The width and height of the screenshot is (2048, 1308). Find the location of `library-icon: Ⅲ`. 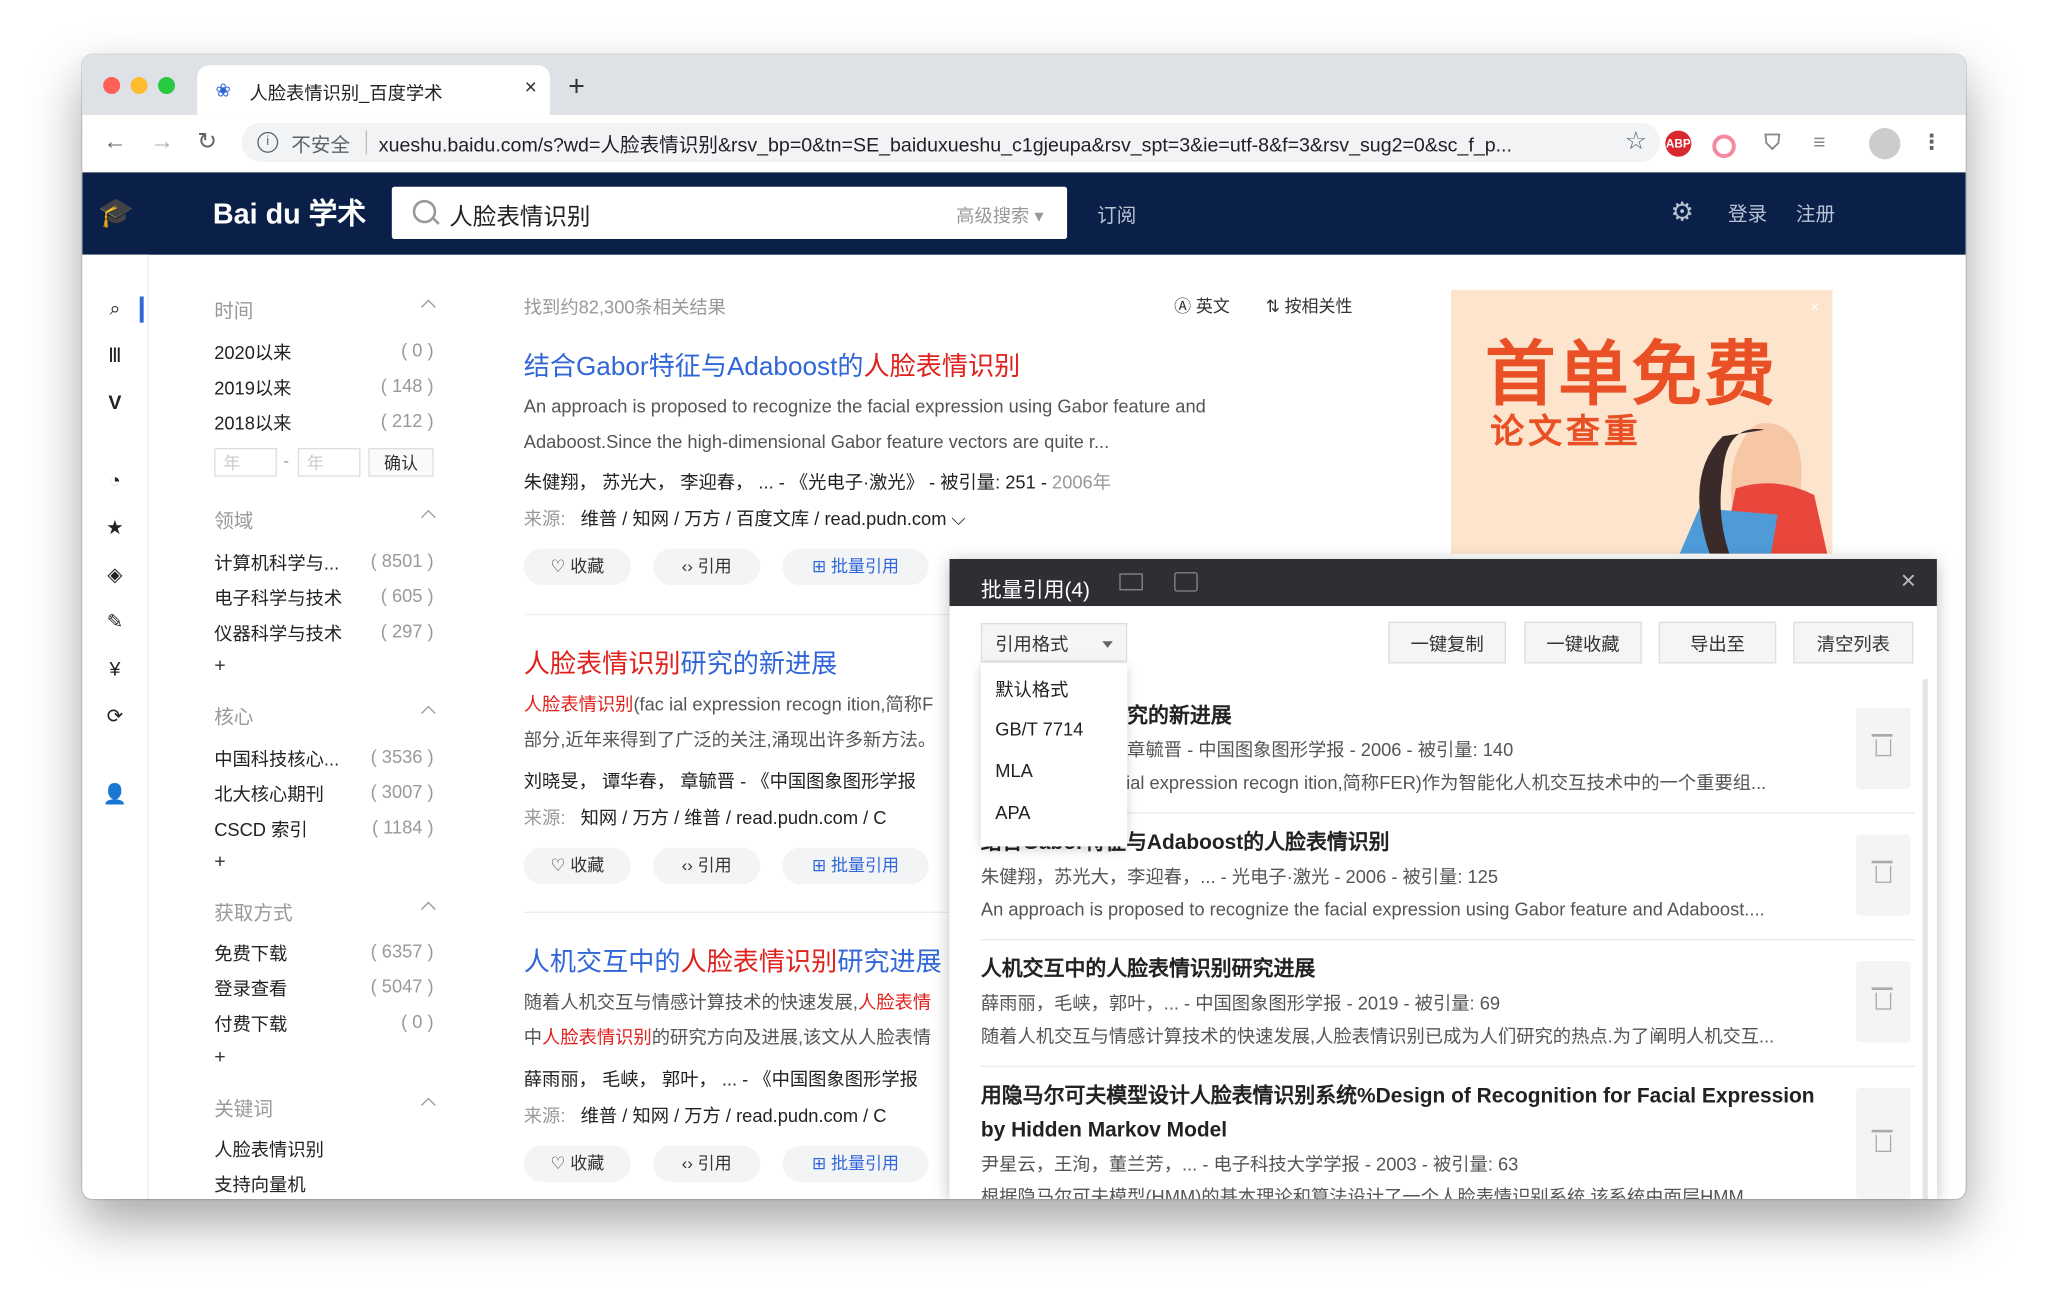

library-icon: Ⅲ is located at coordinates (115, 357).